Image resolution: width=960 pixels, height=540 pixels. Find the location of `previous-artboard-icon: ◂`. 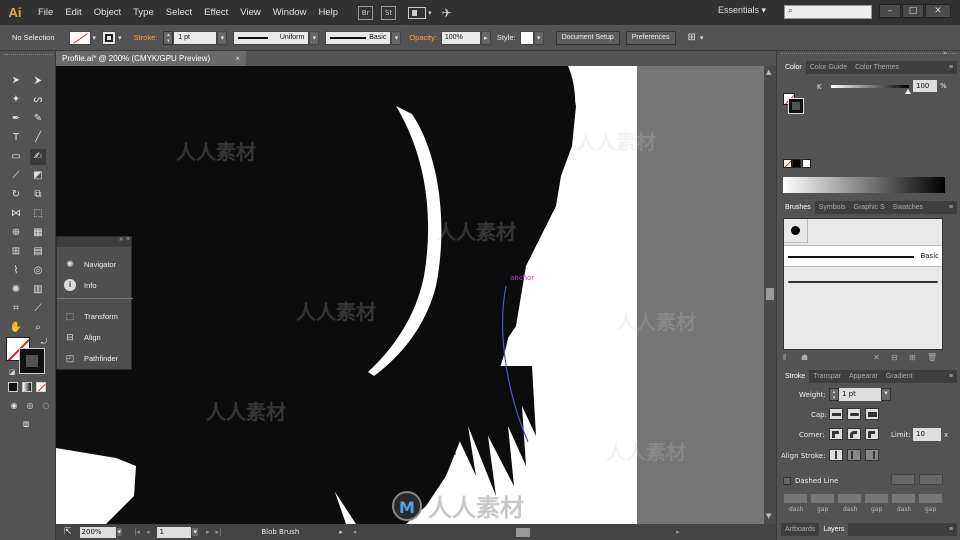

previous-artboard-icon: ◂ is located at coordinates (148, 532).